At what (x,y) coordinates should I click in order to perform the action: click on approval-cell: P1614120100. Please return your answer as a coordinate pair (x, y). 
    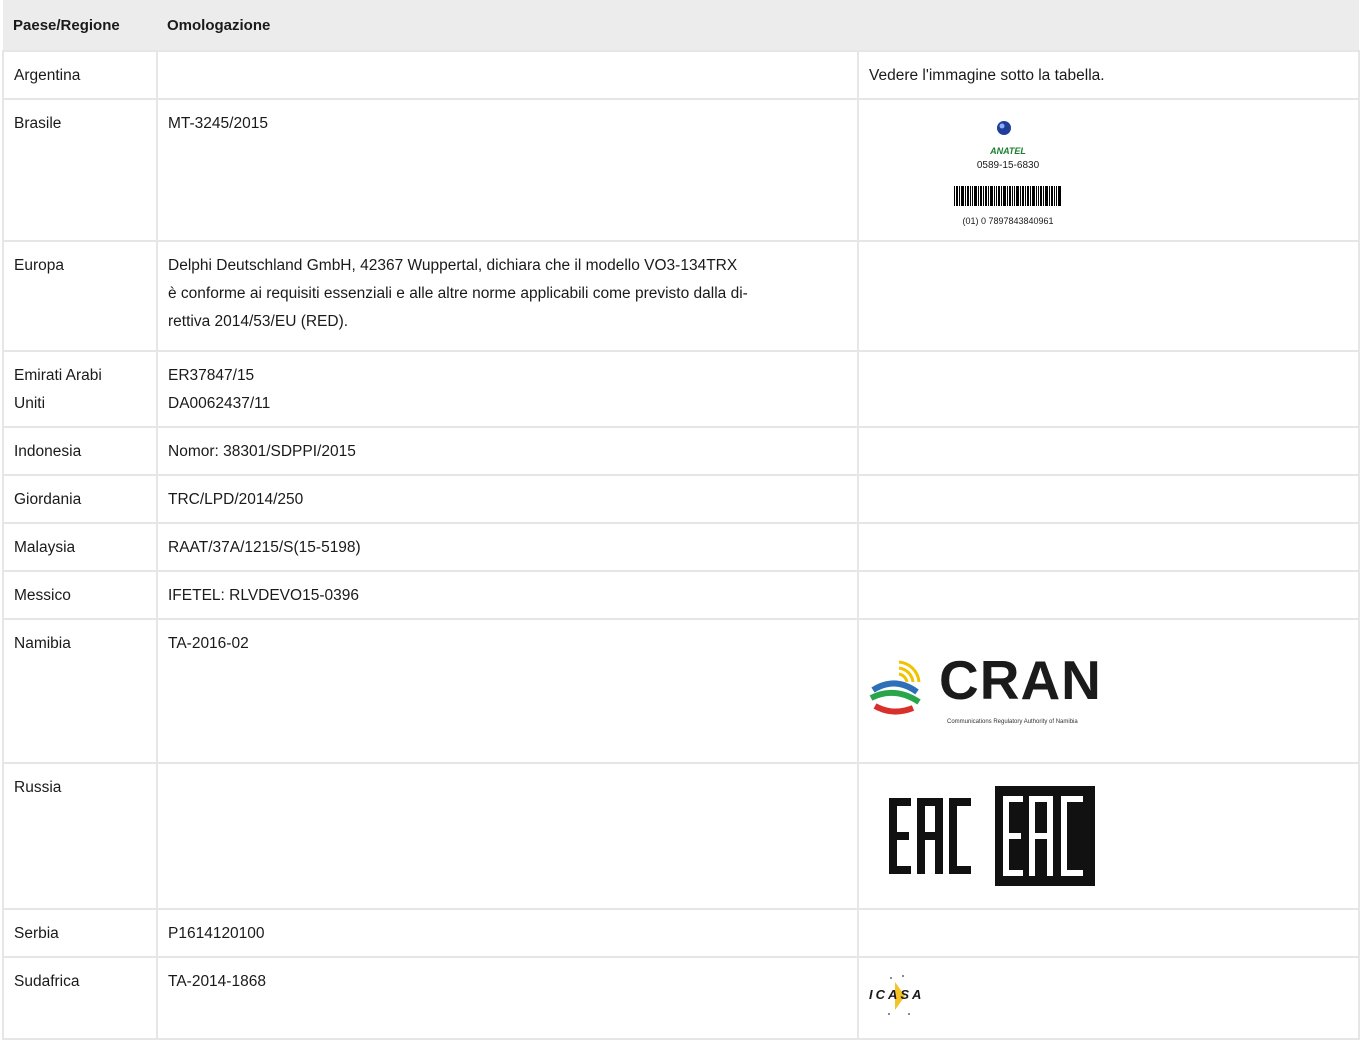
    Looking at the image, I should click on (507, 933).